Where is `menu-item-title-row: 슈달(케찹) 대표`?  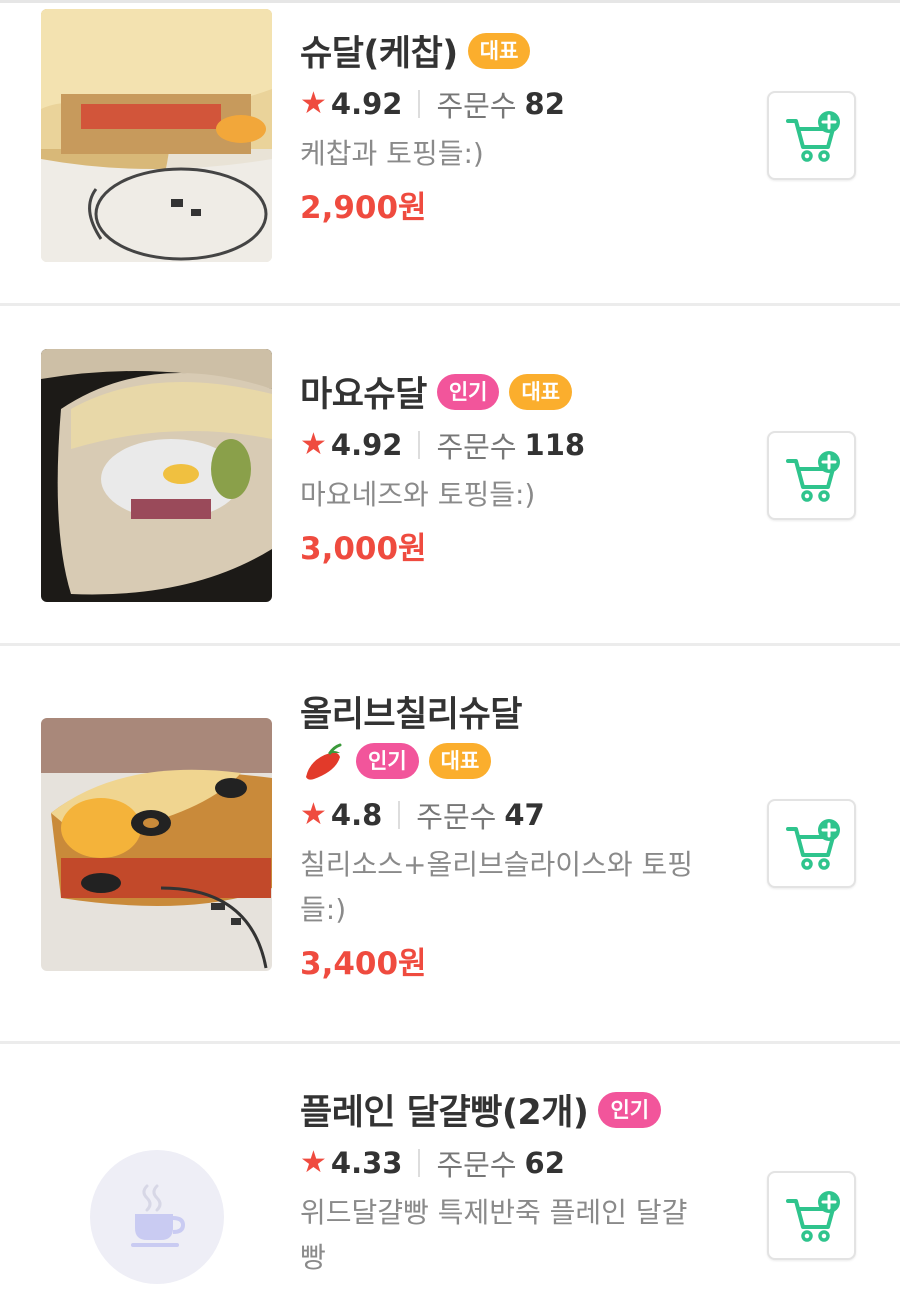
menu-item-title-row: 슈달(케찹) 대표 is located at coordinates (510, 50).